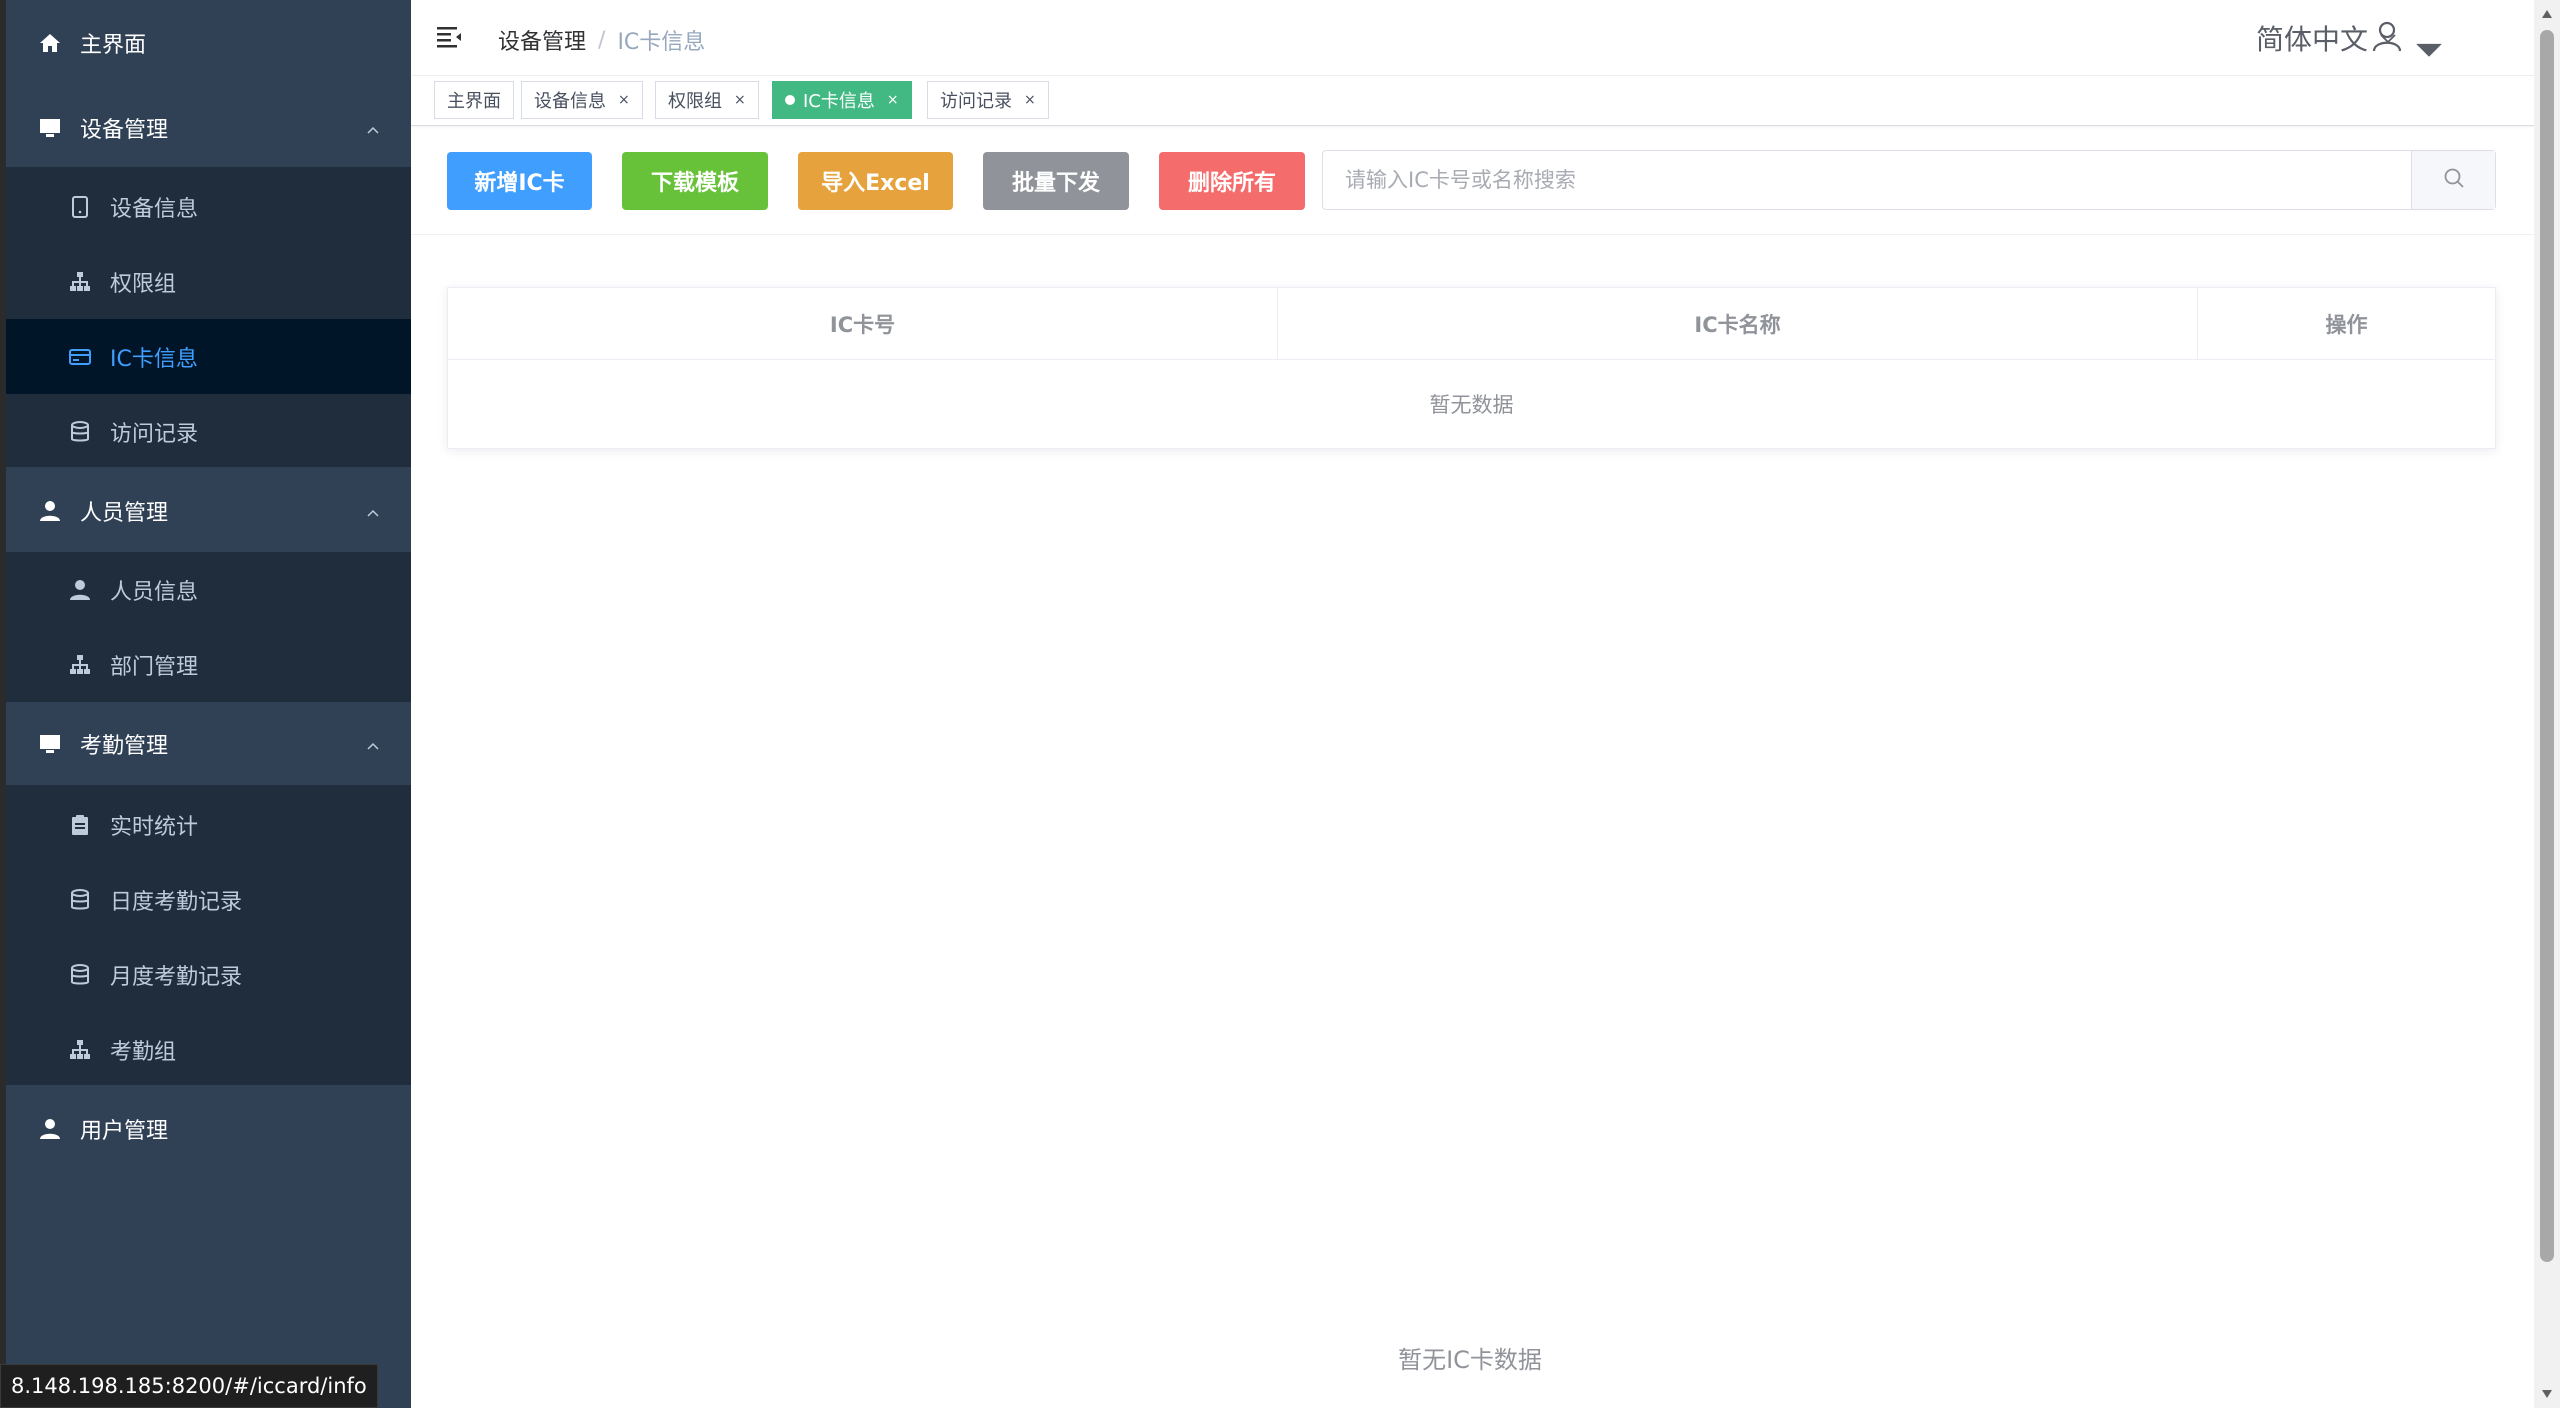 The height and width of the screenshot is (1408, 2560). What do you see at coordinates (1472, 101) in the screenshot?
I see `tags-view: 主界面 设备信息 × 权限组 × IC卡信息 × 访问记录 ×` at bounding box center [1472, 101].